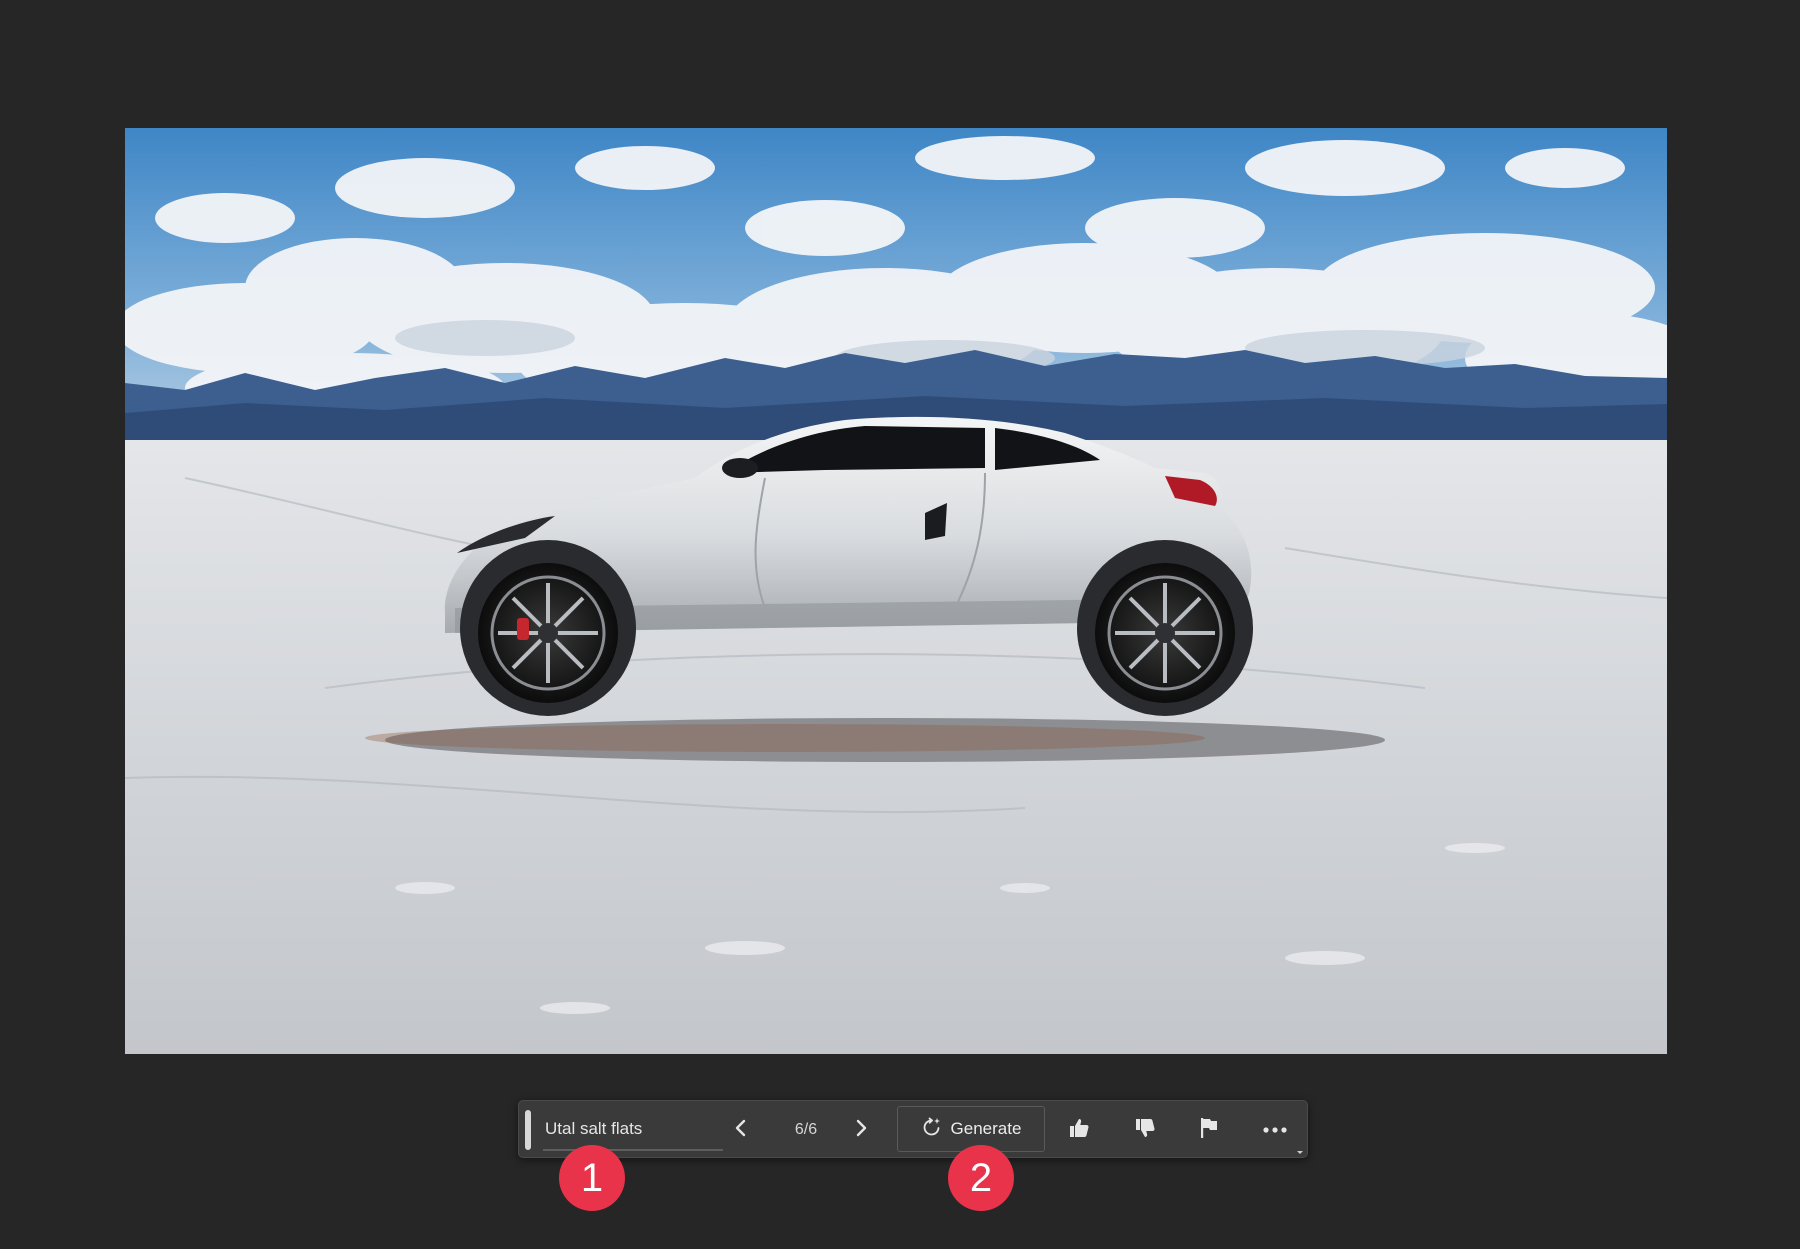 The image size is (1800, 1249). I want to click on thumbs-up-icon, so click(1079, 1130).